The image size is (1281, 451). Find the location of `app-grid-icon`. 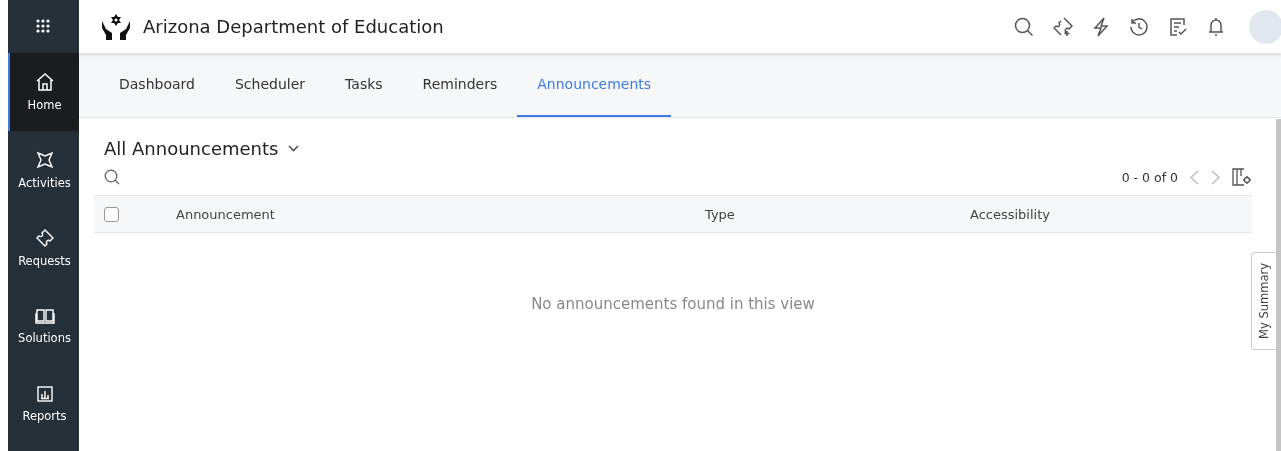

app-grid-icon is located at coordinates (43, 26).